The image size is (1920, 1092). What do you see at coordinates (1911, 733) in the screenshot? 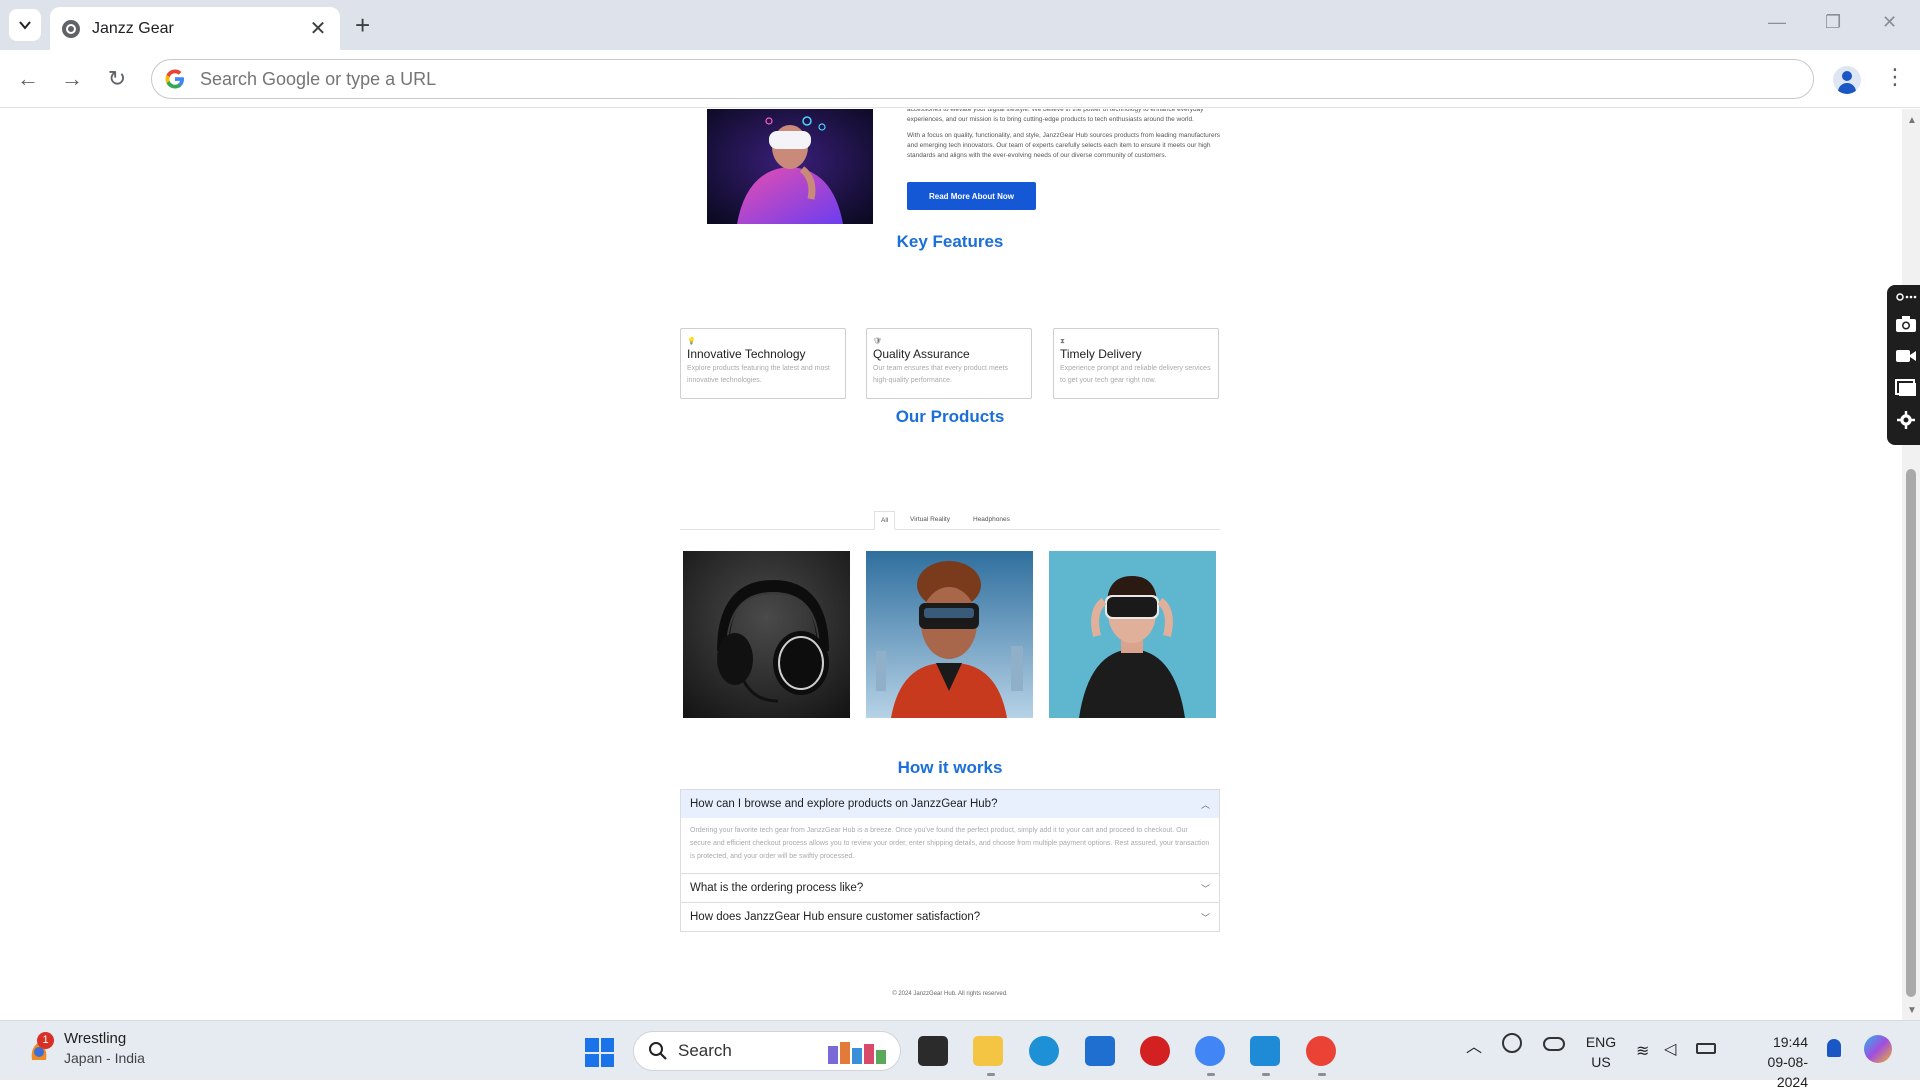
I see `scrollbar-thumb` at bounding box center [1911, 733].